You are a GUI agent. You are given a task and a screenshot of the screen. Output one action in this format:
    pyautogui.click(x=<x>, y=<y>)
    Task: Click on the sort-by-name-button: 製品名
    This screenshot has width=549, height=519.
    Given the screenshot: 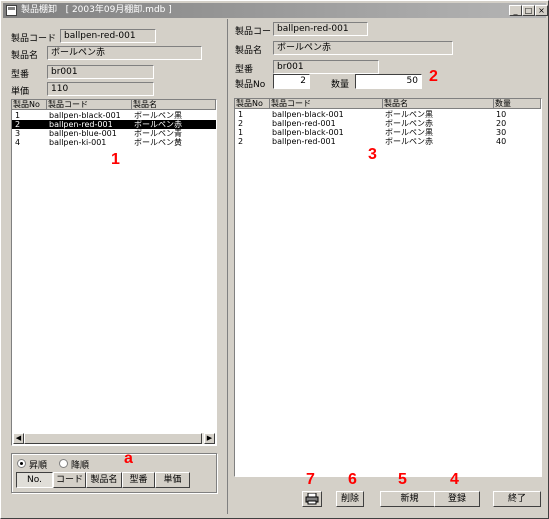 What is the action you would take?
    pyautogui.click(x=104, y=480)
    